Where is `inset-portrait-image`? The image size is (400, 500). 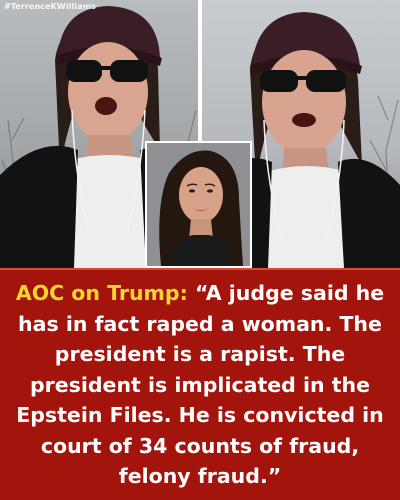
inset-portrait-image is located at coordinates (198, 204).